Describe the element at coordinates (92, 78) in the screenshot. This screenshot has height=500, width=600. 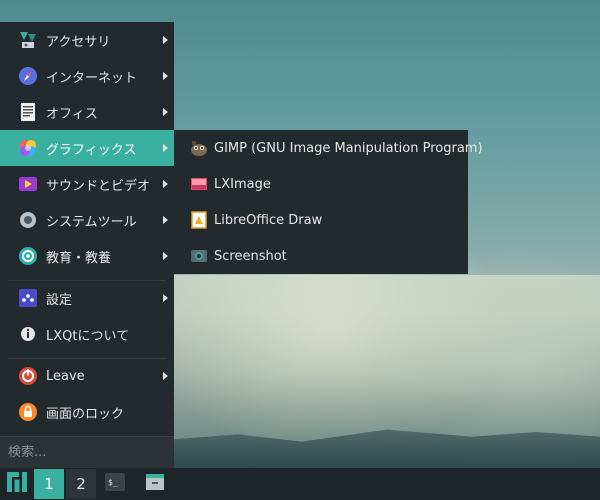
I see `menu-item-label: インターネット` at that location.